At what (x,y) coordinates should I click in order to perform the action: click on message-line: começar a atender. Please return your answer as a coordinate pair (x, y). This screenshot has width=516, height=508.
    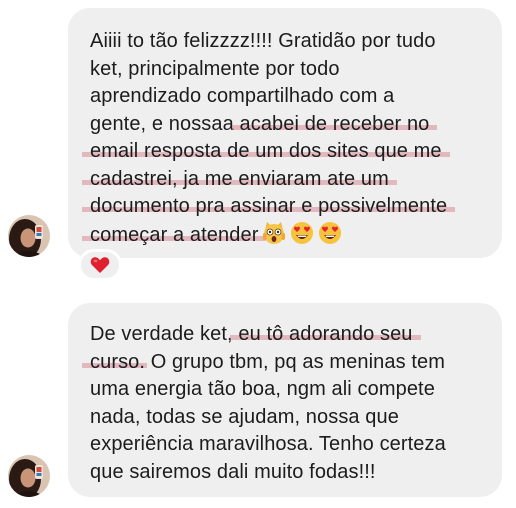
    Looking at the image, I should click on (285, 235).